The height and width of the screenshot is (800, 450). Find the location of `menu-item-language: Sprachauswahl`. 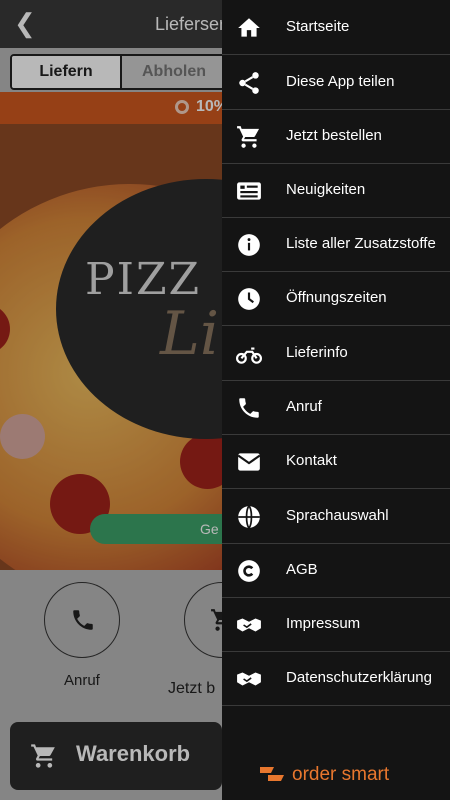

menu-item-language: Sprachauswahl is located at coordinates (336, 516).